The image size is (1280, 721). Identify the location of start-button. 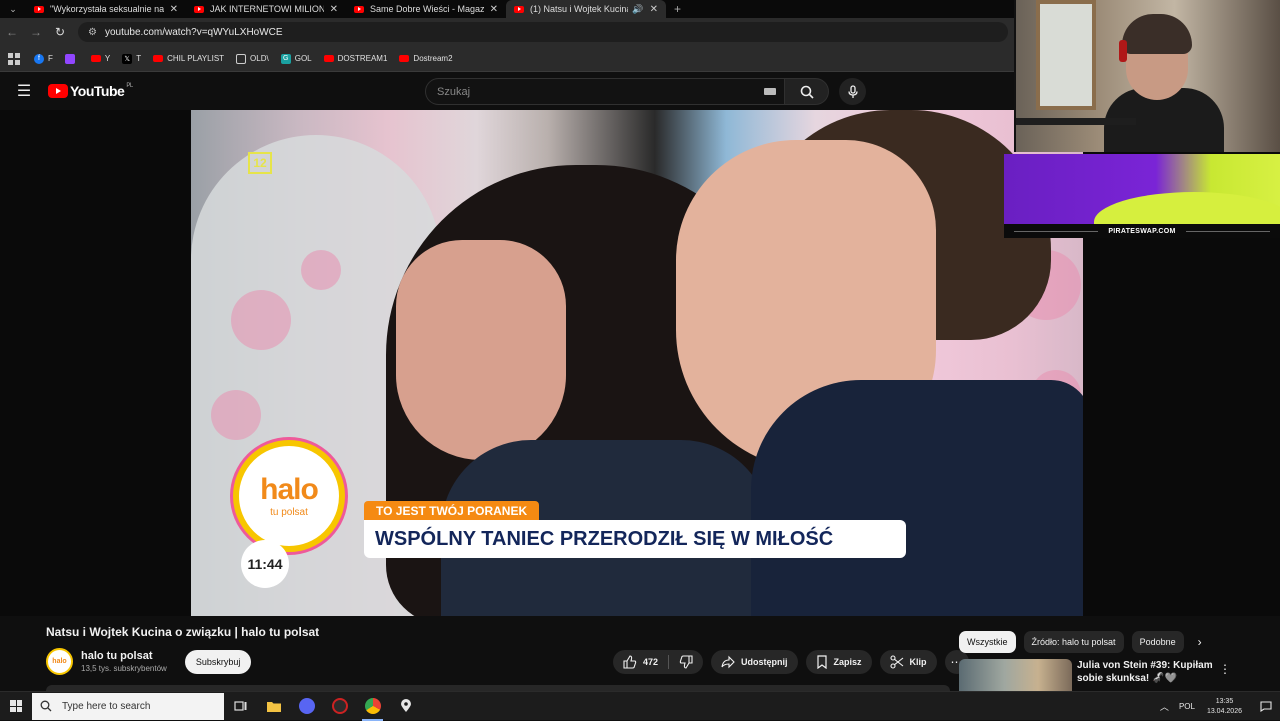
(16, 706).